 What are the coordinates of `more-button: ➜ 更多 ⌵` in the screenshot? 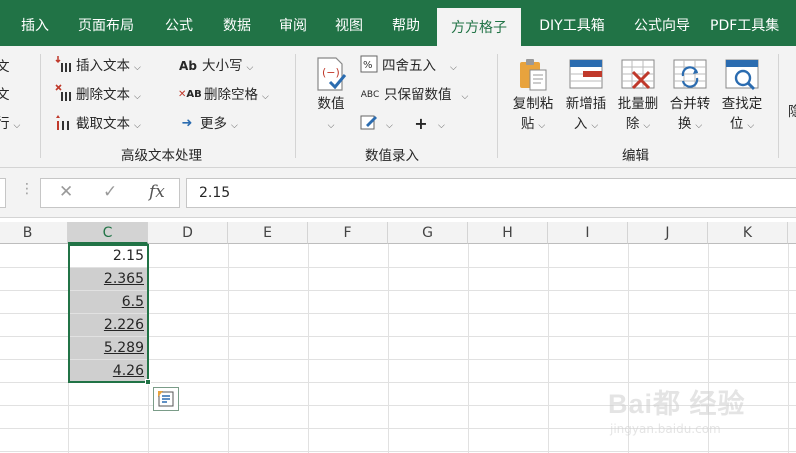 It's located at (208, 124).